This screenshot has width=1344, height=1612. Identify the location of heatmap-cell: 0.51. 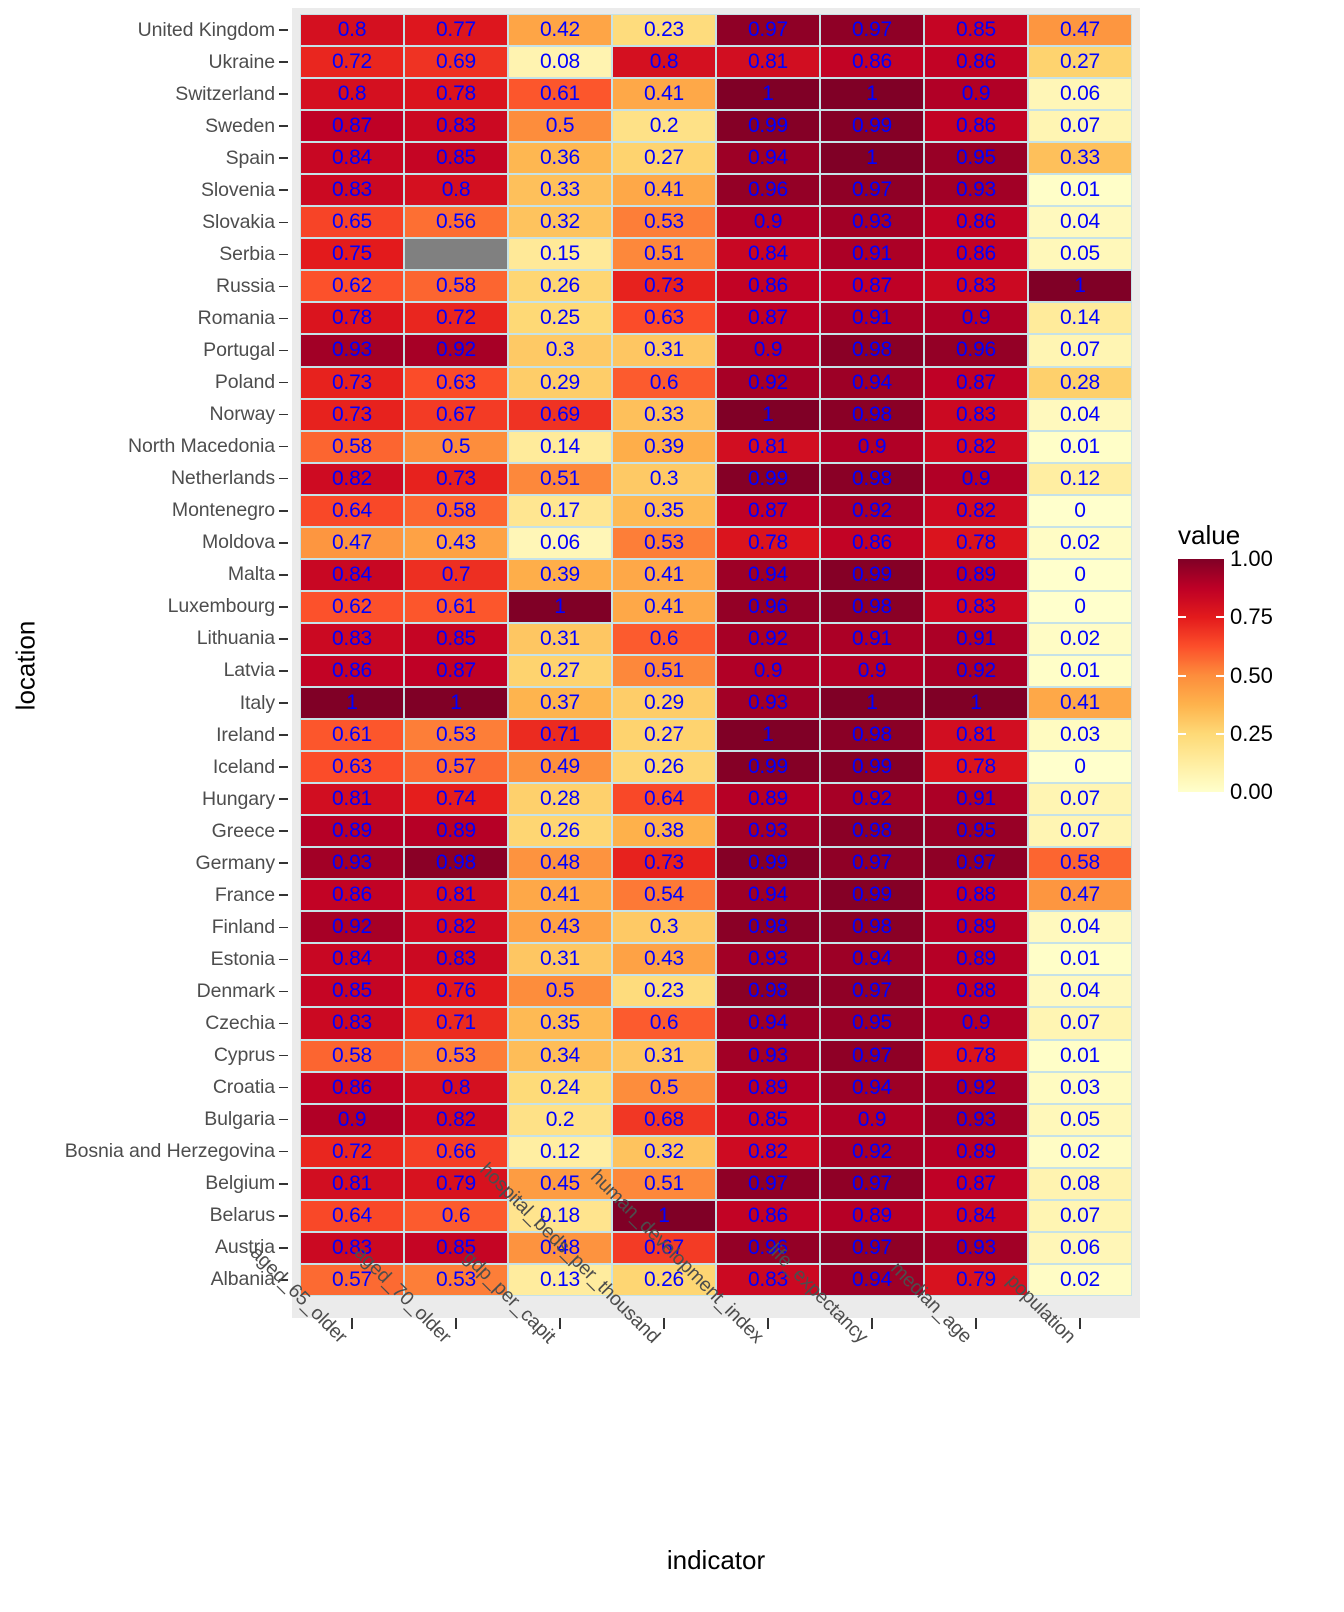
(664, 670).